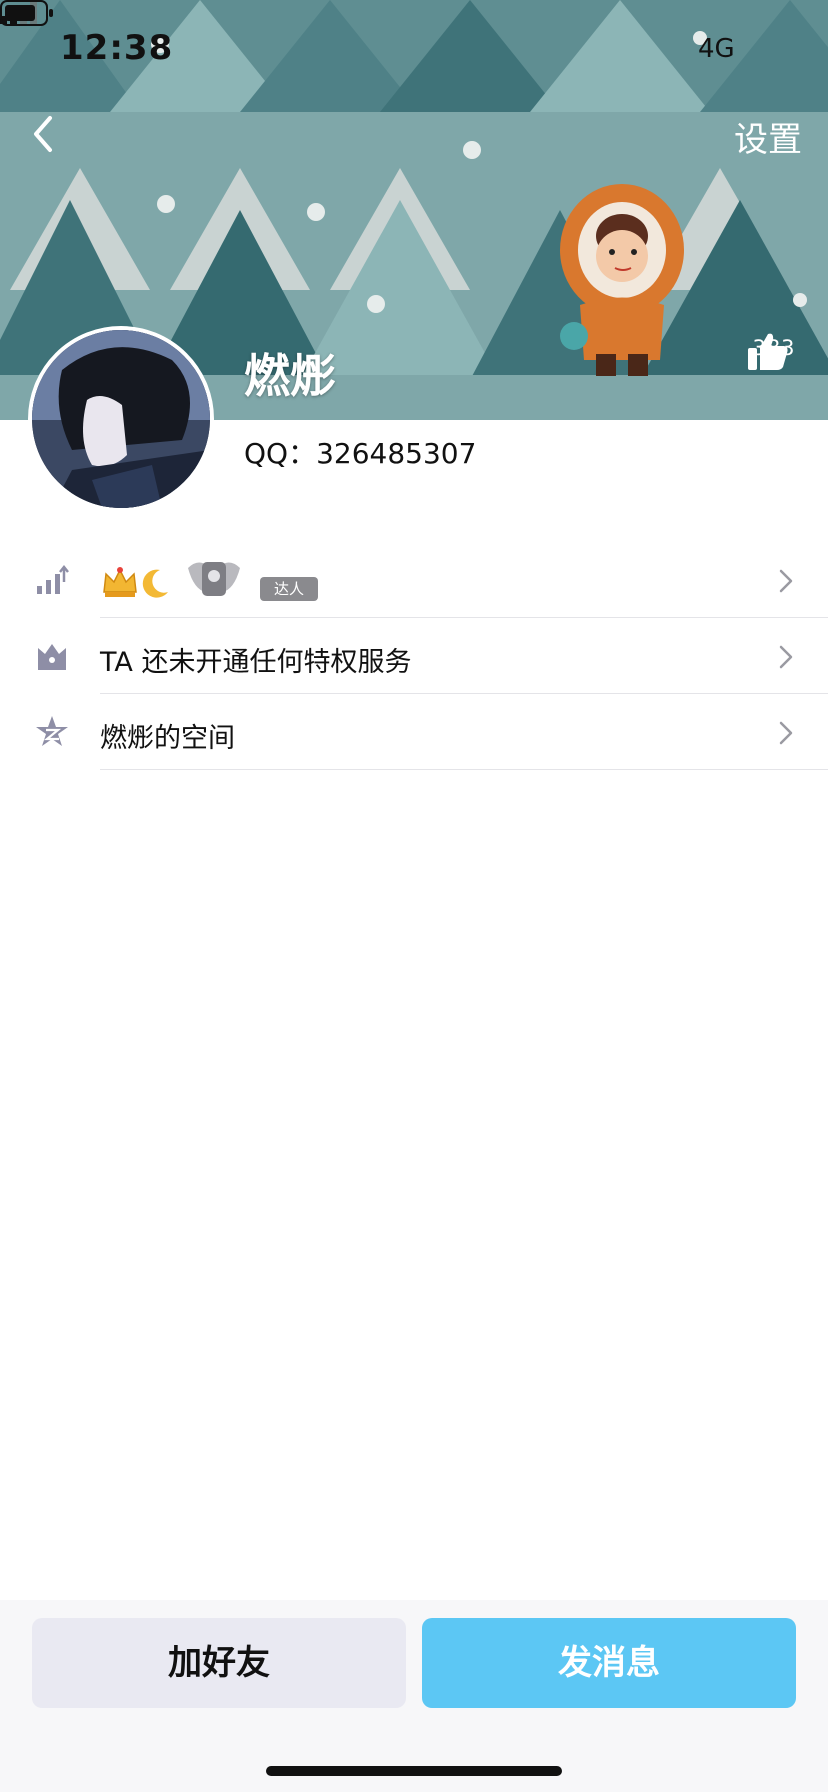 Image resolution: width=828 pixels, height=1792 pixels. I want to click on privilege-text: TA 还未开通任何特权服务, so click(256, 662).